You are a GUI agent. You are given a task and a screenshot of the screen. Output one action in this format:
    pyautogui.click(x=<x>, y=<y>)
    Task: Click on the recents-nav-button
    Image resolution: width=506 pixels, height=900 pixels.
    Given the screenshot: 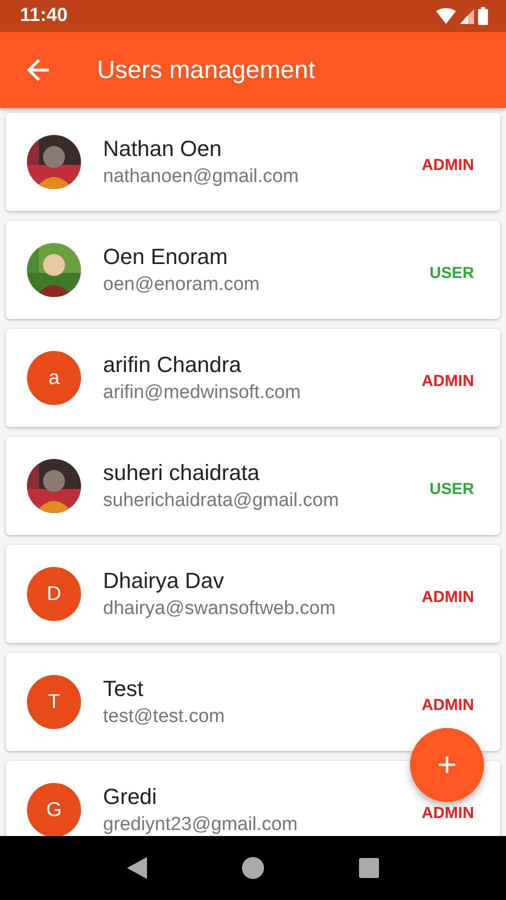 What is the action you would take?
    pyautogui.click(x=368, y=868)
    